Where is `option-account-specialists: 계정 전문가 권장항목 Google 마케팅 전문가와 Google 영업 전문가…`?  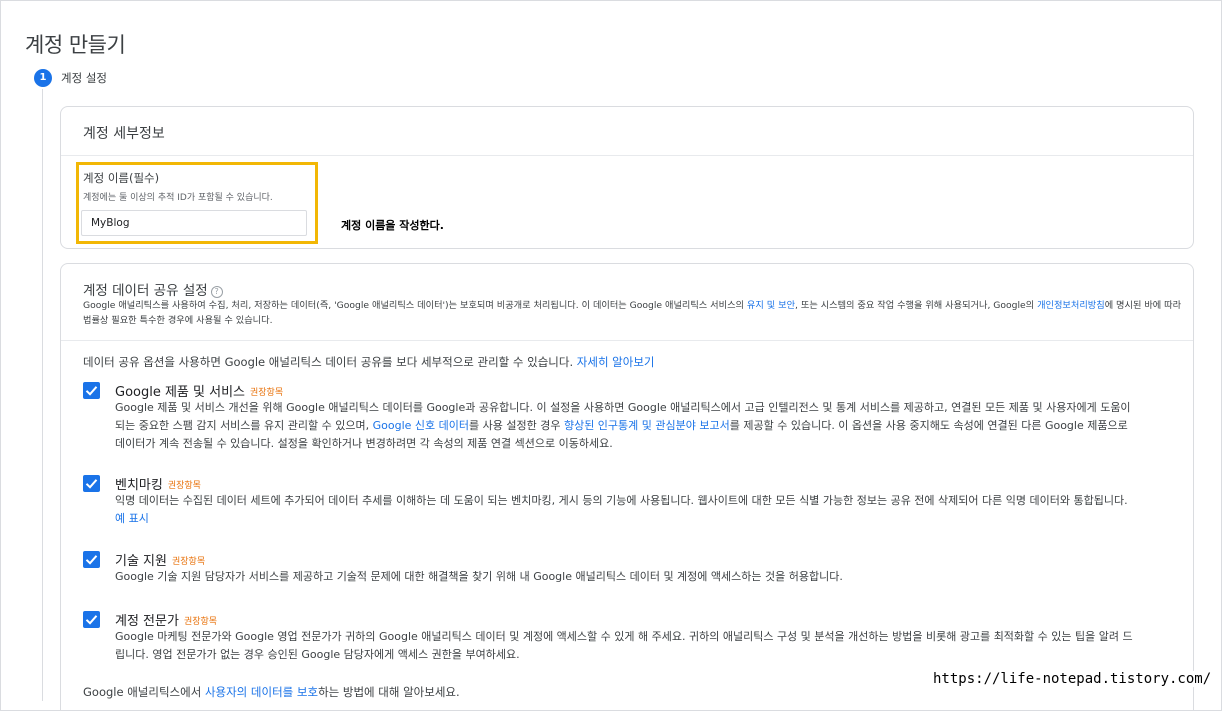
option-account-specialists: 계정 전문가 권장항목 Google 마케팅 전문가와 Google 영업 전문가… is located at coordinates (623, 638).